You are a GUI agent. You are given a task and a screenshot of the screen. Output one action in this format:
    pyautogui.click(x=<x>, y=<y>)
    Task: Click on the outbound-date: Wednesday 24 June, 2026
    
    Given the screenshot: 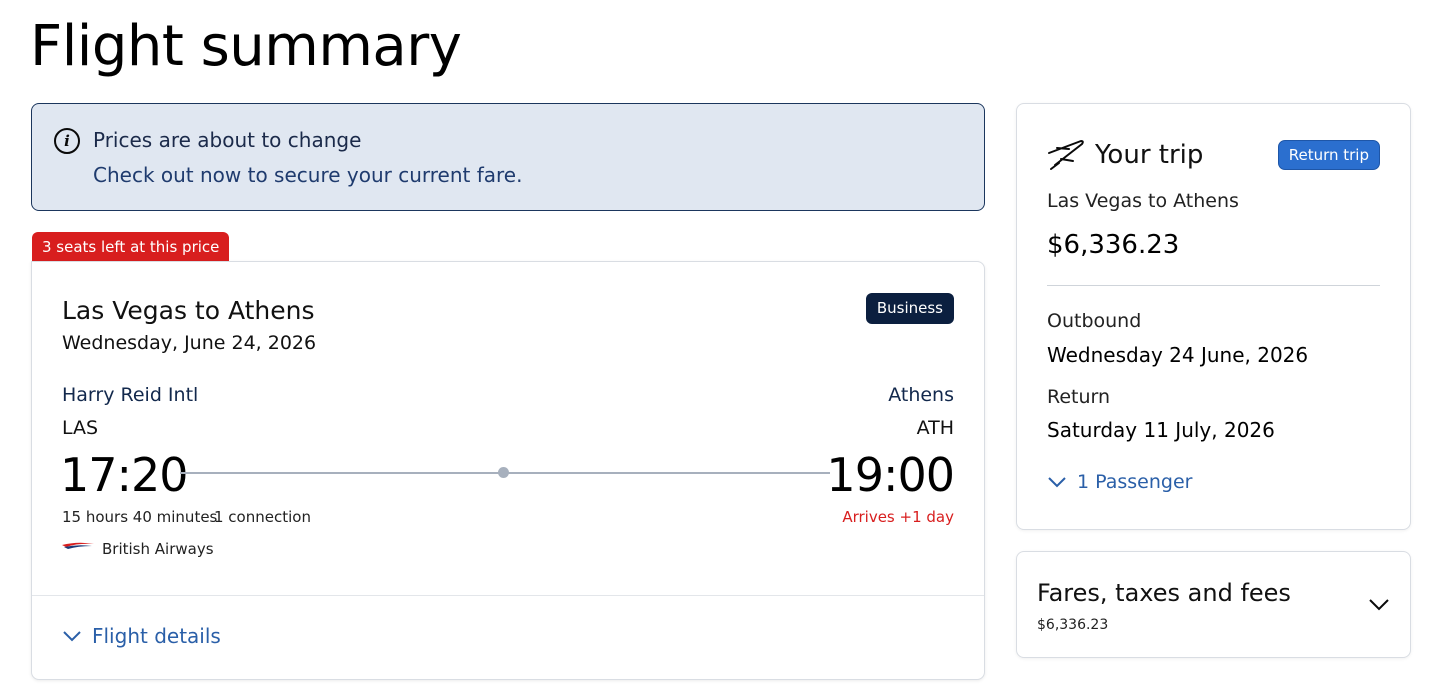 What is the action you would take?
    pyautogui.click(x=1178, y=355)
    